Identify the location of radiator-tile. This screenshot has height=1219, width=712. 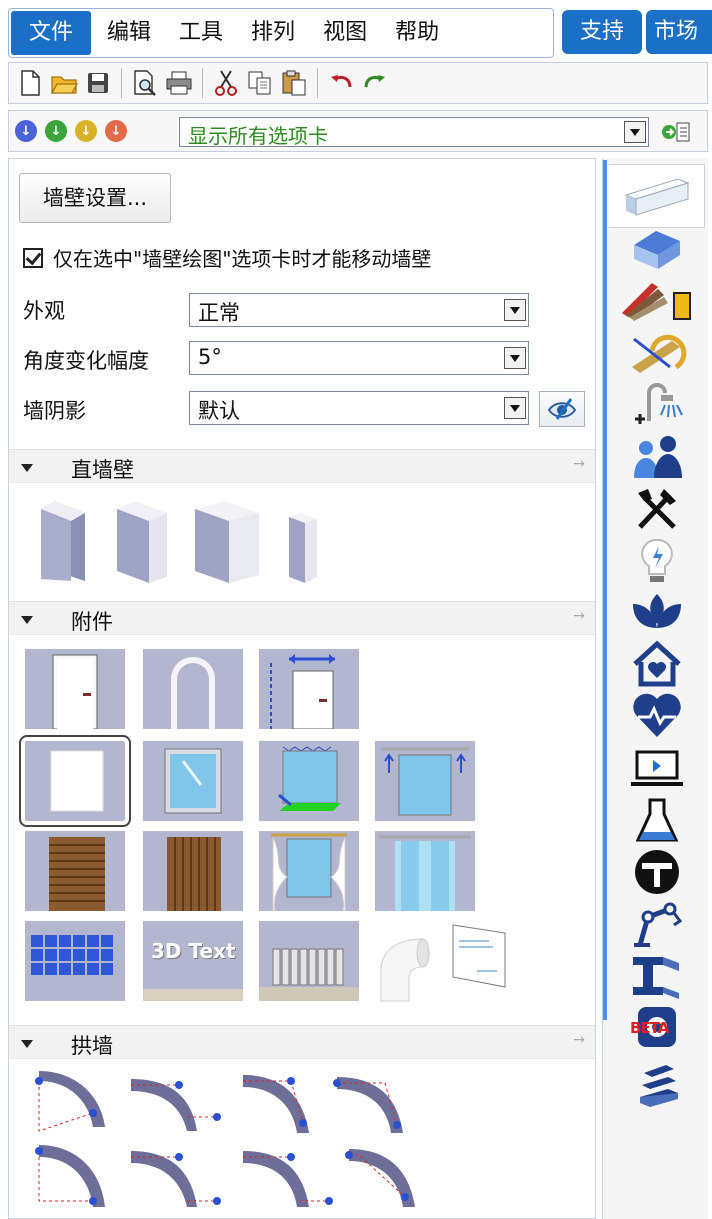
(309, 961).